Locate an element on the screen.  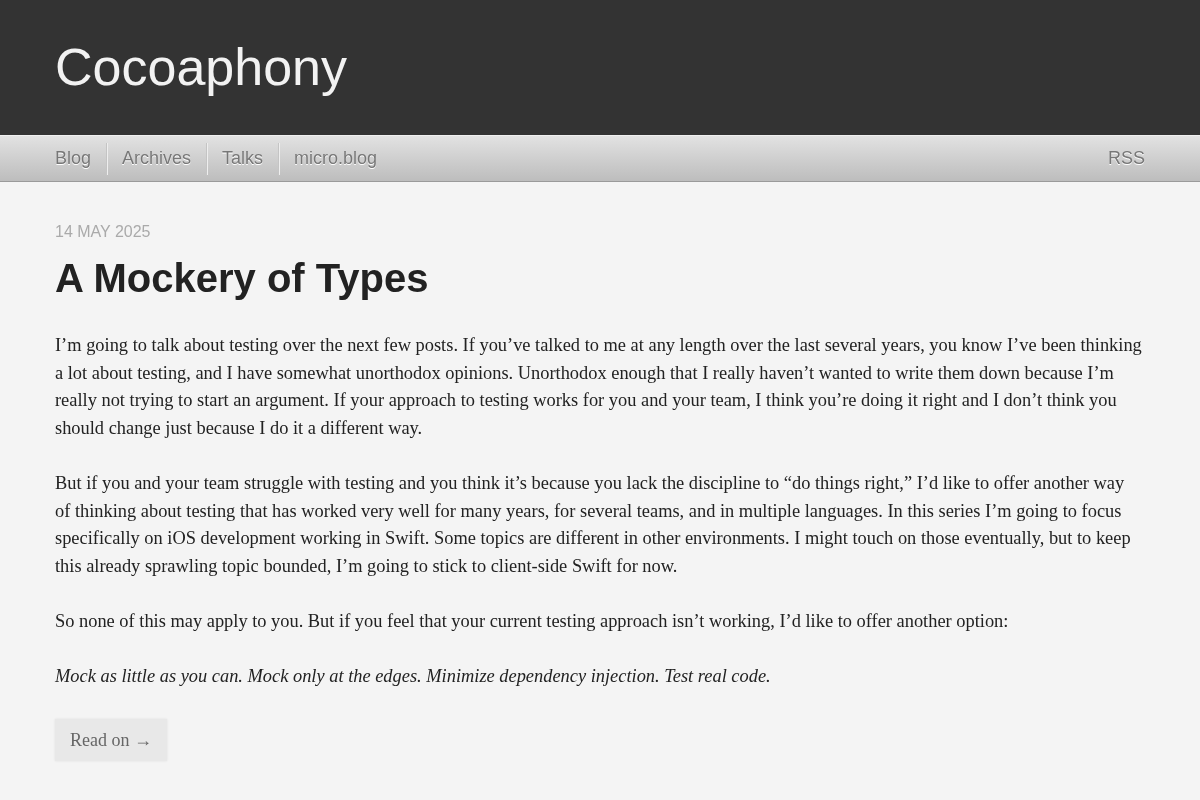
nav-link: Archives is located at coordinates (156, 158).